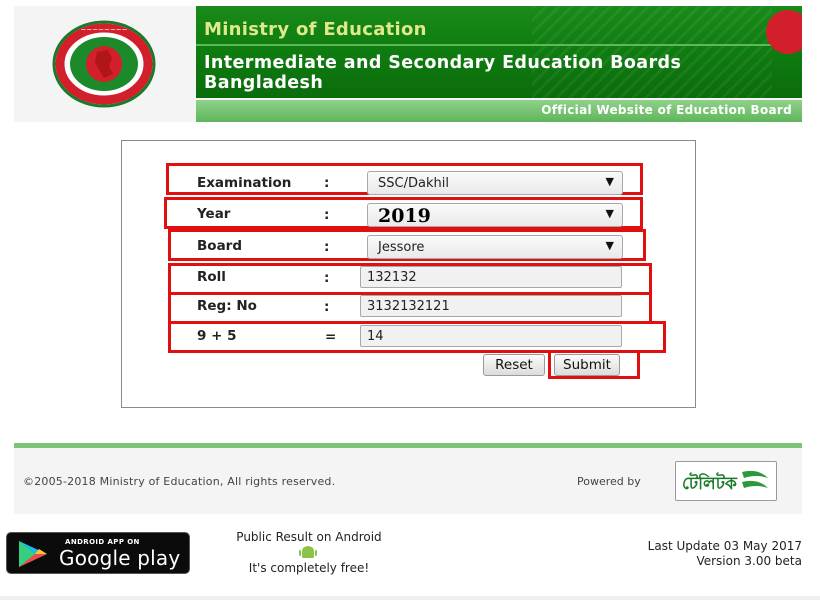 The image size is (820, 600). I want to click on teletalk-logo: টেলিটক, so click(726, 481).